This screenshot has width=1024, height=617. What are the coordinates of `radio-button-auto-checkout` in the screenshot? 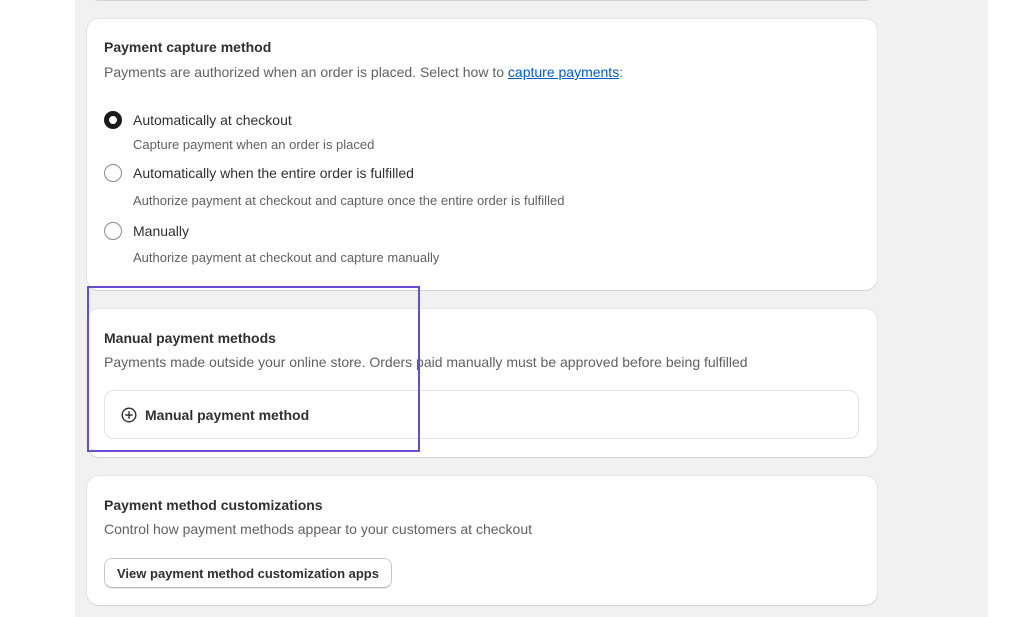 It's located at (113, 120).